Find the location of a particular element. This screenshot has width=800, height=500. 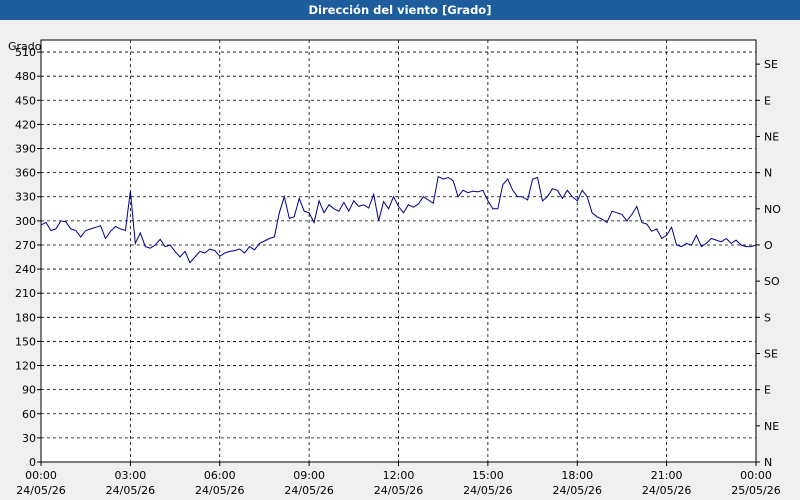

x-tick-time: 21:00 is located at coordinates (667, 475).